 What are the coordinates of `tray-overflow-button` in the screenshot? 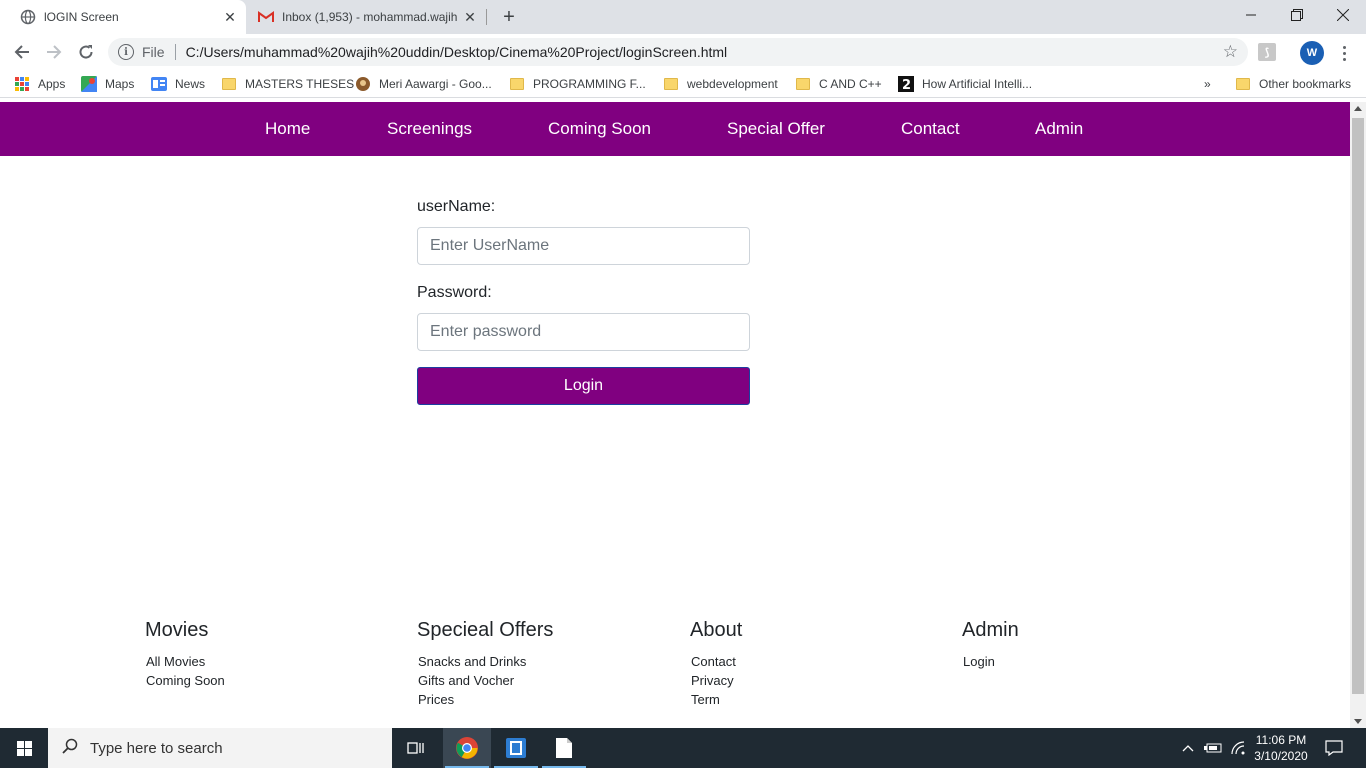 It's located at (1188, 748).